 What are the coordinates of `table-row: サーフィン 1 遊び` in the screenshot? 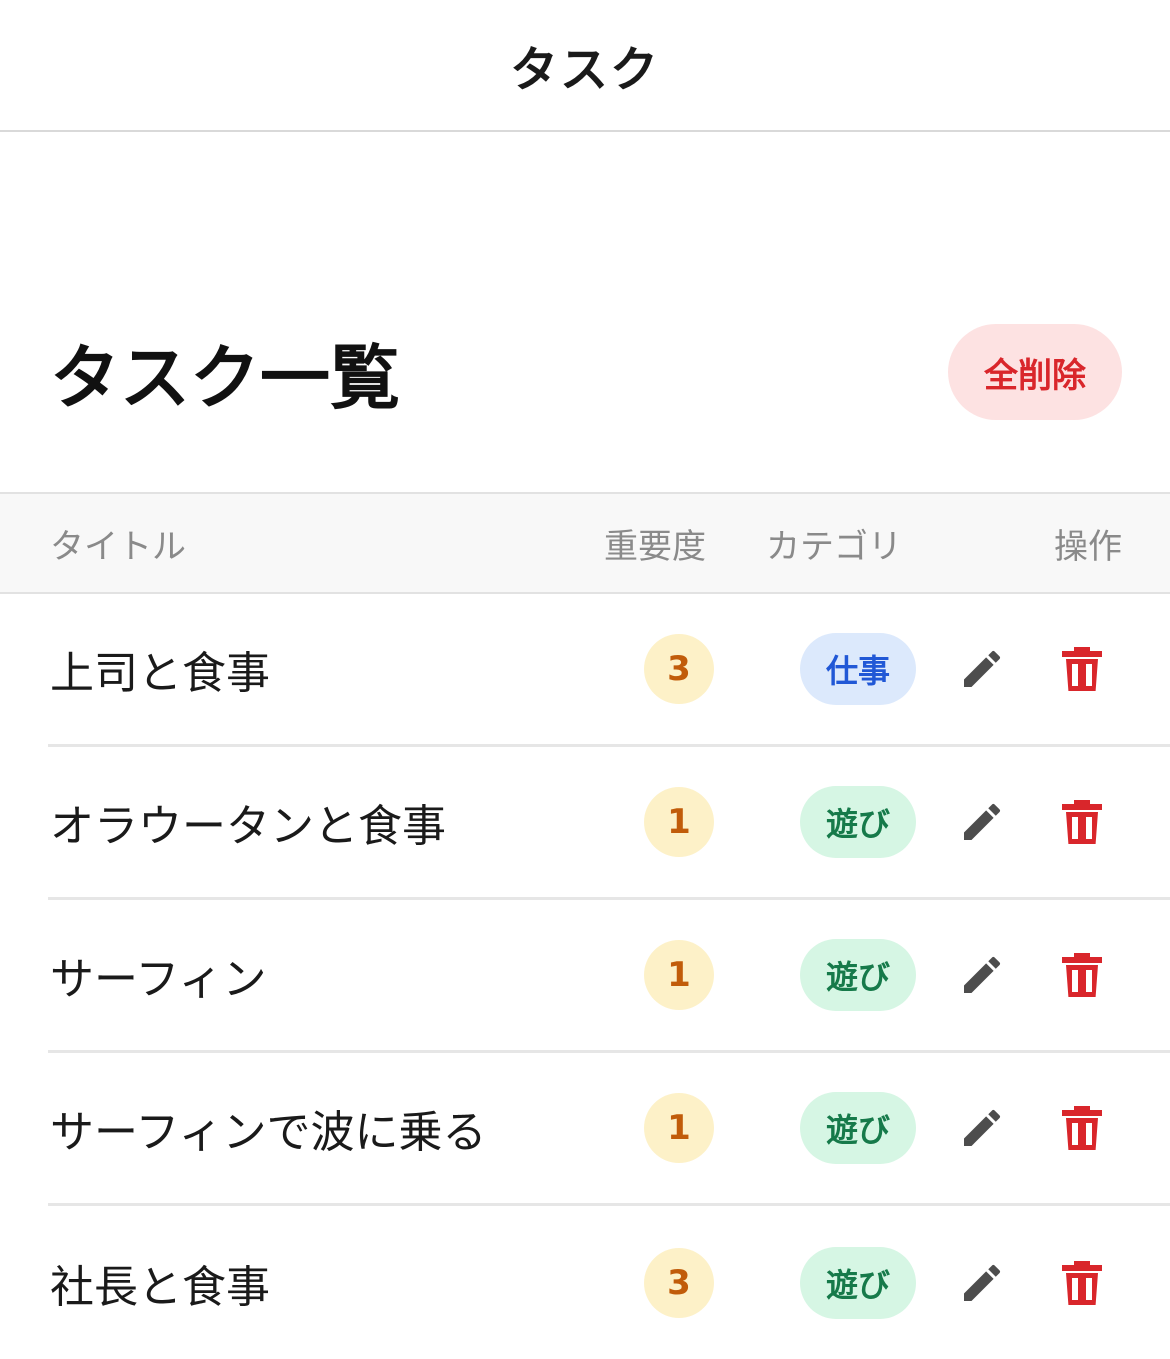 It's located at (609, 976).